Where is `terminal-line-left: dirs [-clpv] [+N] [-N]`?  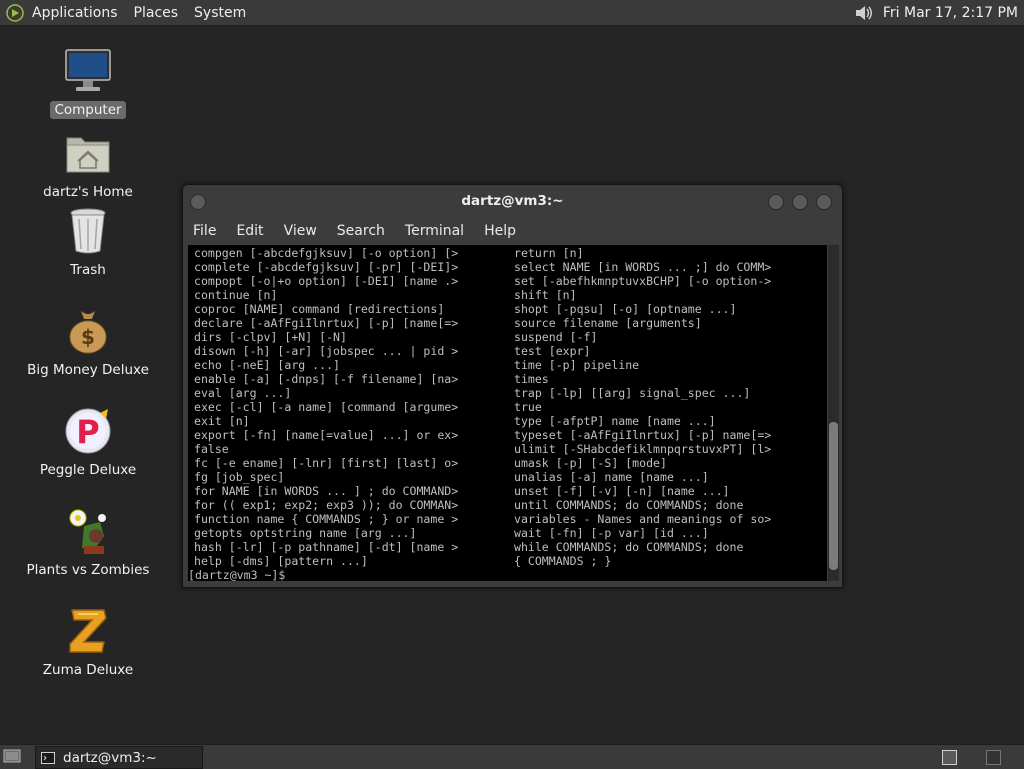
terminal-line-left: dirs [-clpv] [+N] [-N] is located at coordinates (270, 337).